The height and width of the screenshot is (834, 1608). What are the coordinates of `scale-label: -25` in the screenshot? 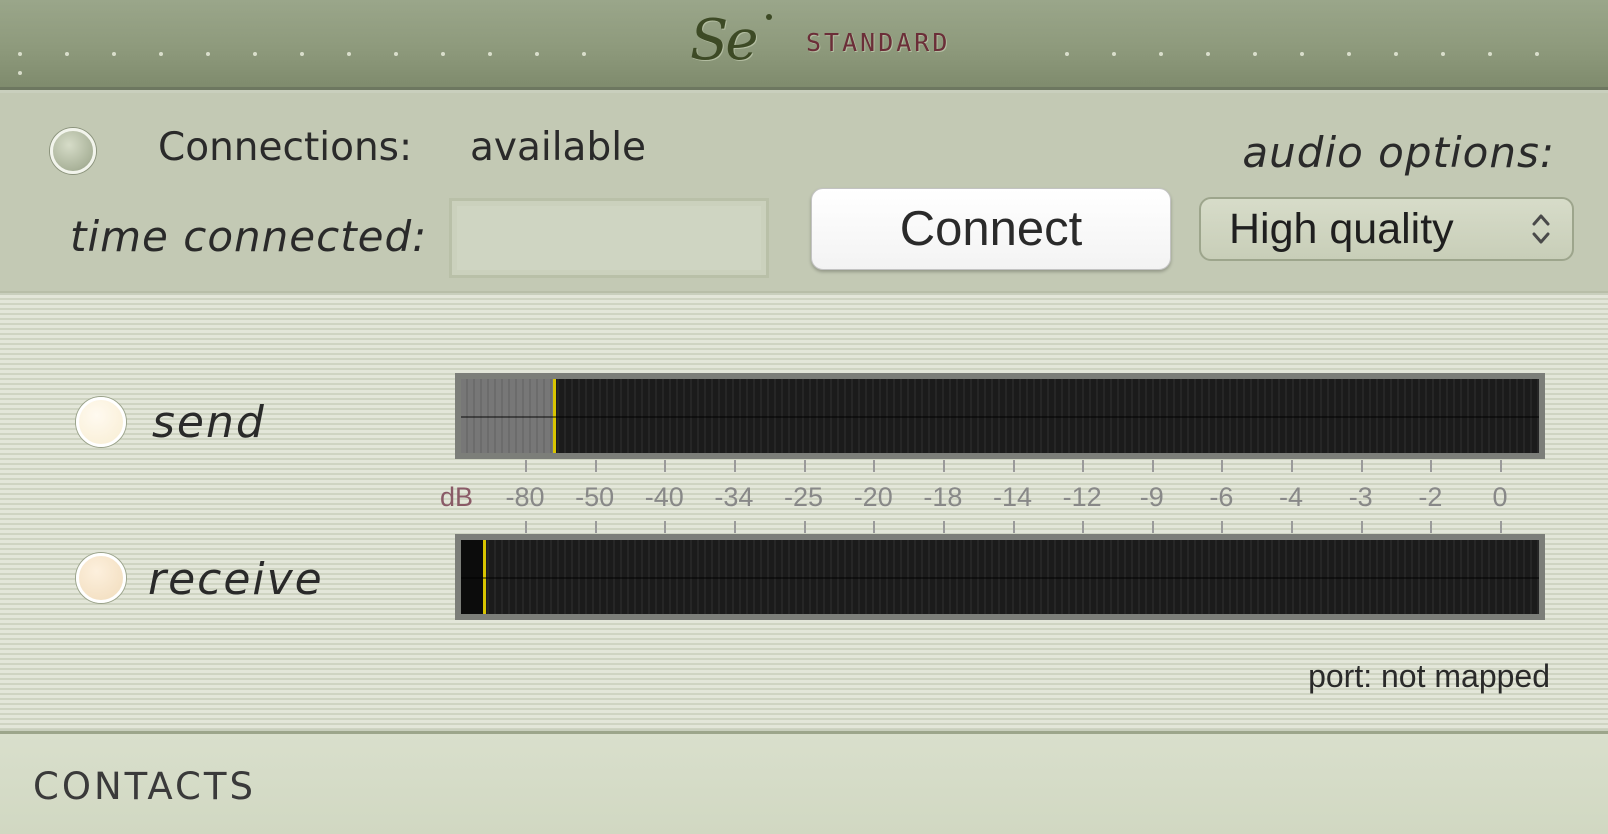 It's located at (804, 497).